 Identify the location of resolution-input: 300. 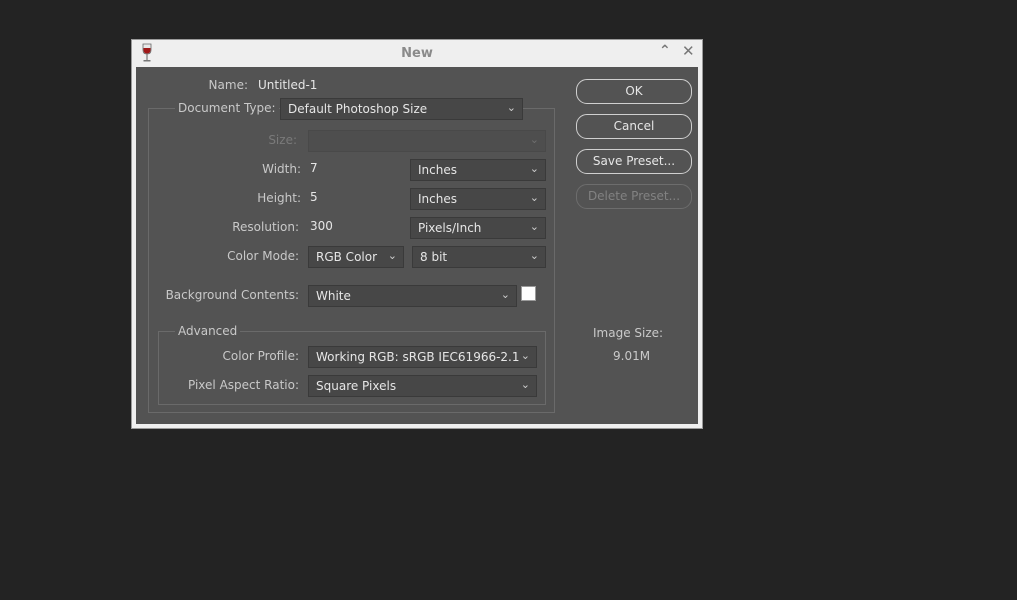
(356, 227).